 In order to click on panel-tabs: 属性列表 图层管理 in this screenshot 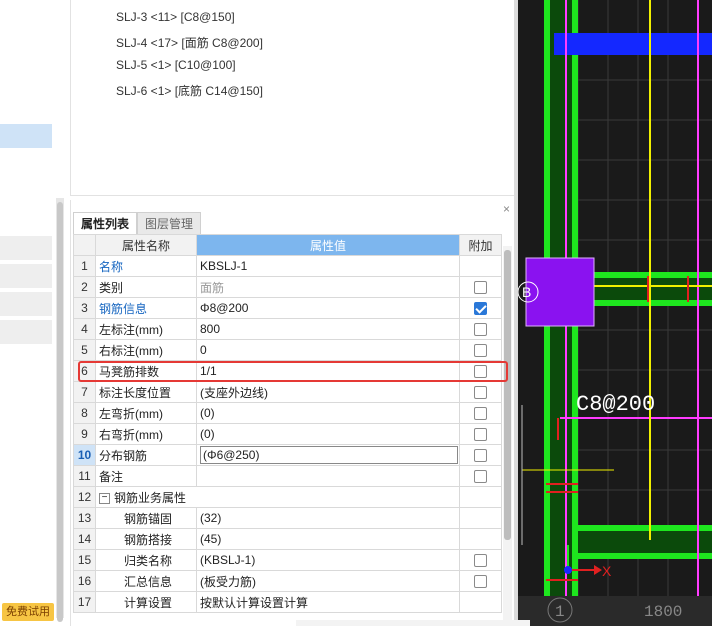, I will do `click(137, 223)`.